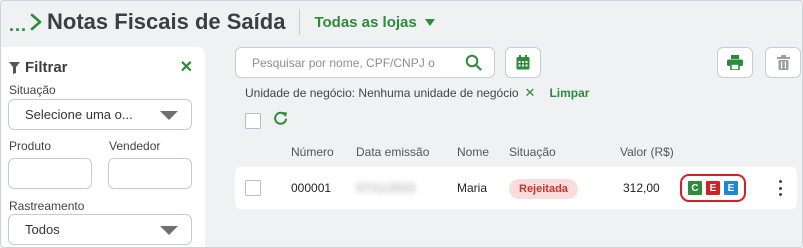  What do you see at coordinates (32, 90) in the screenshot?
I see `situacao-label: Situação` at bounding box center [32, 90].